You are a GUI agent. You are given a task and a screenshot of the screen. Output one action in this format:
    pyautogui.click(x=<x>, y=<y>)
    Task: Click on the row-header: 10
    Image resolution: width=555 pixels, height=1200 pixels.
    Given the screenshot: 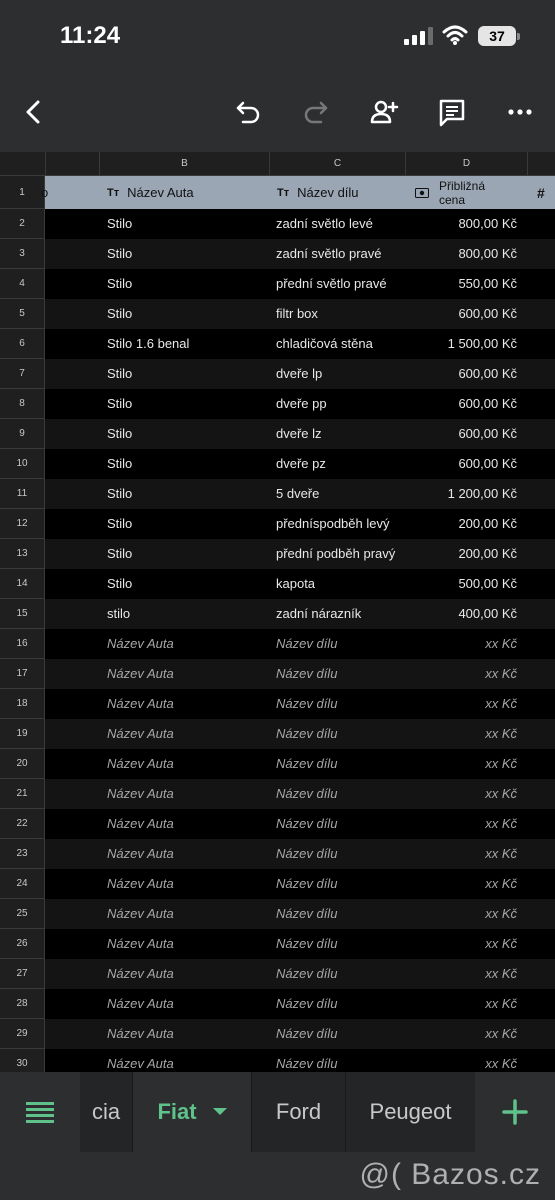 What is the action you would take?
    pyautogui.click(x=22, y=464)
    